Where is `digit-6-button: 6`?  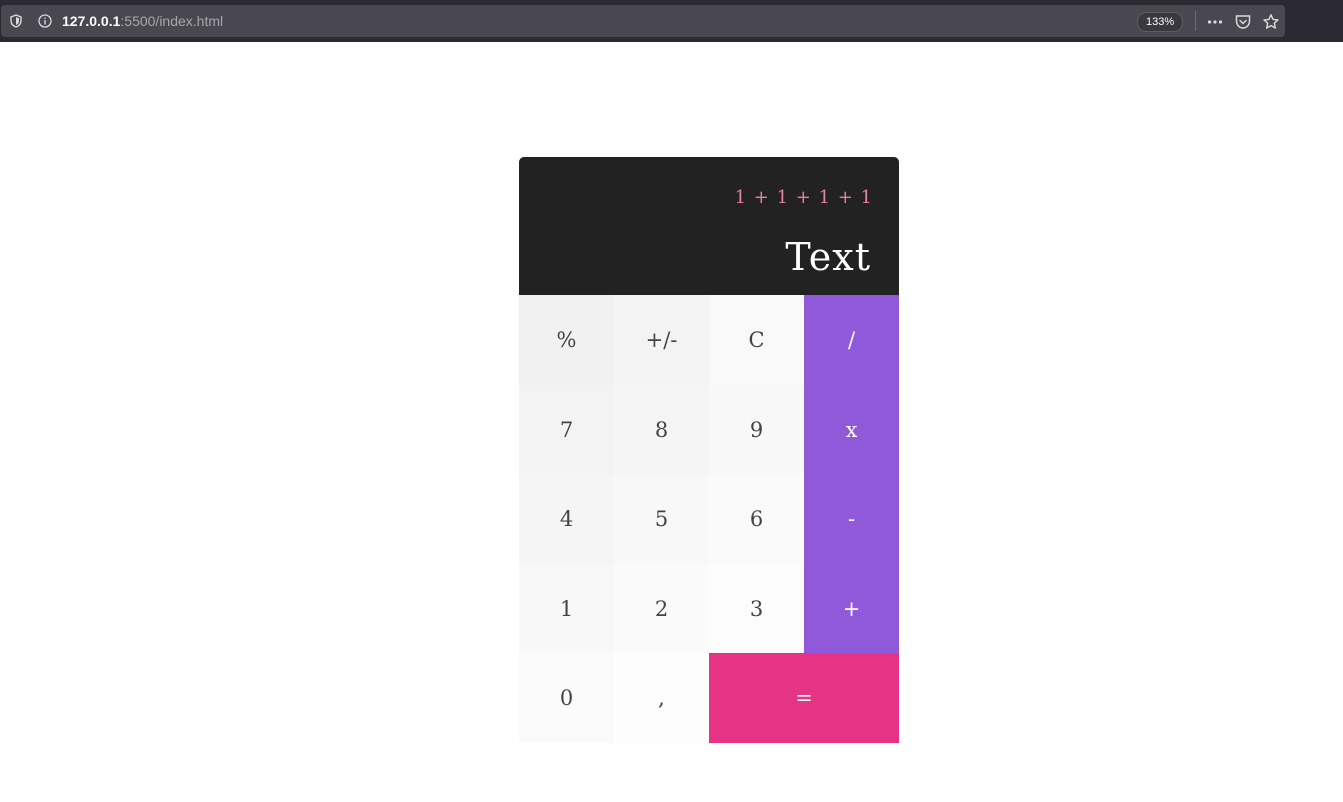 digit-6-button: 6 is located at coordinates (756, 519).